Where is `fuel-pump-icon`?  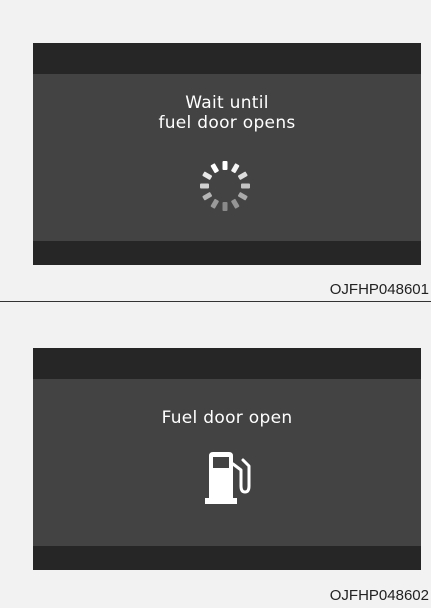 fuel-pump-icon is located at coordinates (228, 478).